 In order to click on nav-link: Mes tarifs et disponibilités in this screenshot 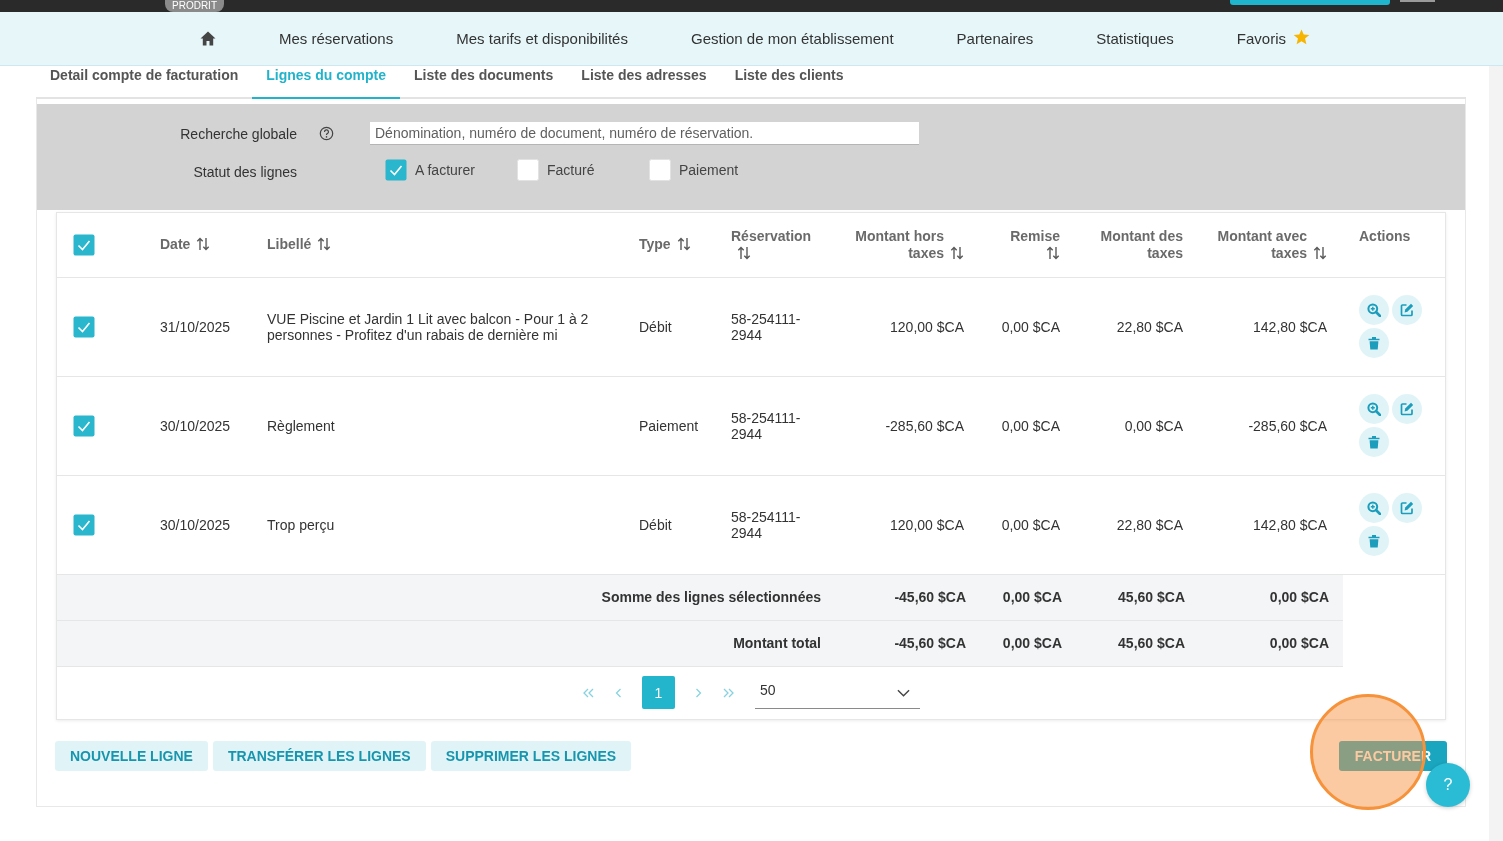, I will do `click(542, 38)`.